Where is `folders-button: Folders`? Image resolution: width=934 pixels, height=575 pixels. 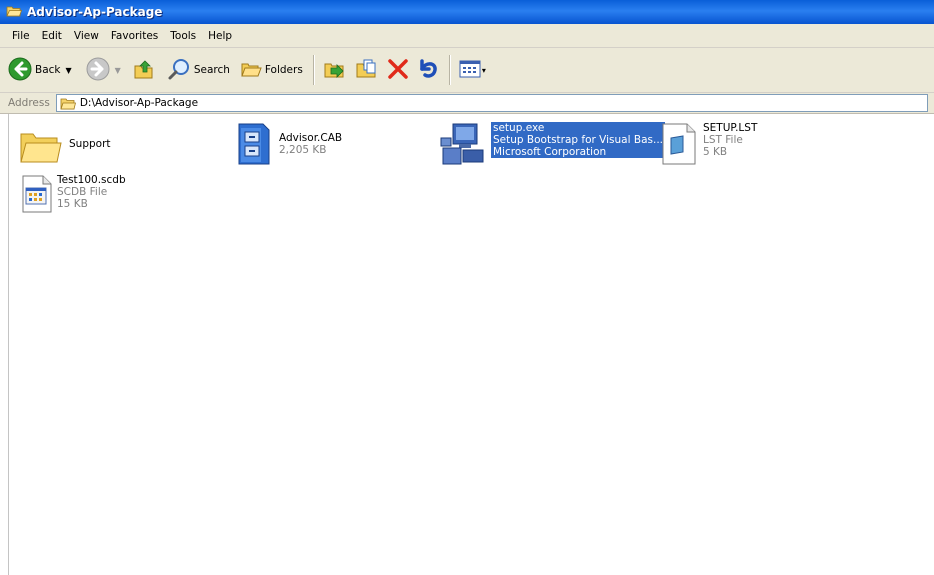 folders-button: Folders is located at coordinates (271, 70).